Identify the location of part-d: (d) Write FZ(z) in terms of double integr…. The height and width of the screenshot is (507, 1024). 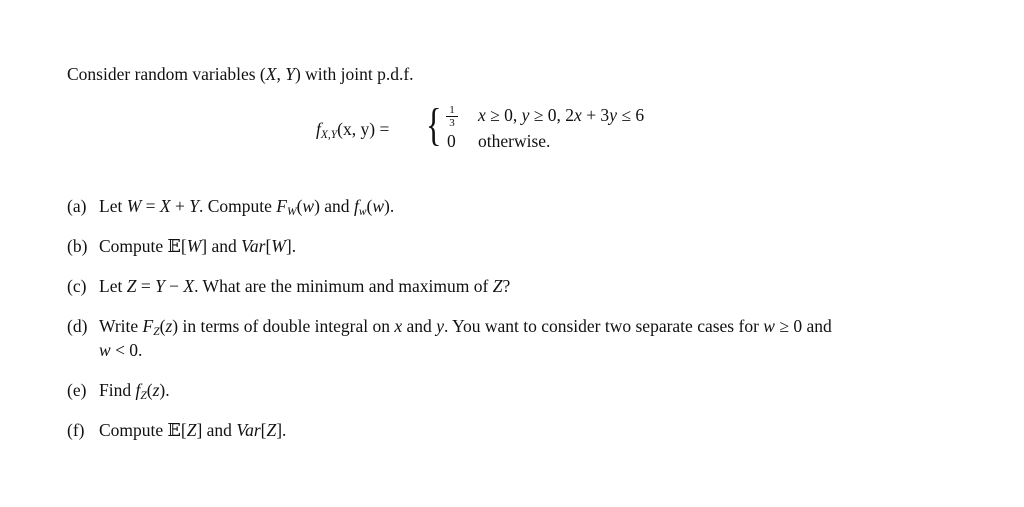
(449, 329).